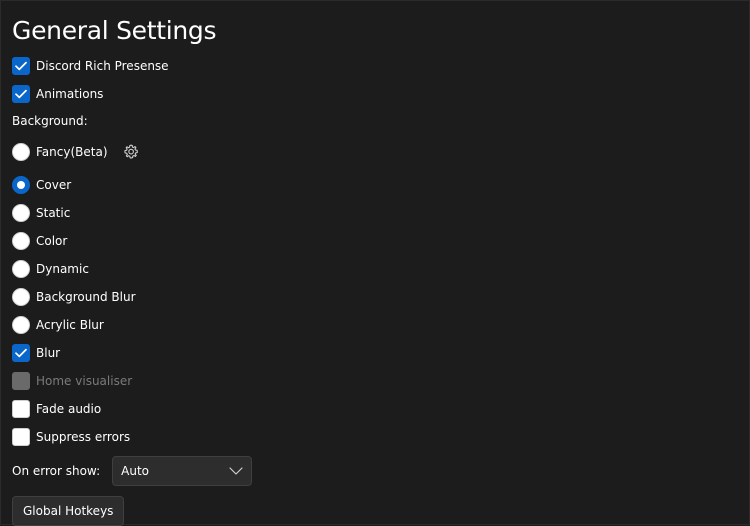 The image size is (750, 526). I want to click on radio-label: Fancy(Beta), so click(72, 152).